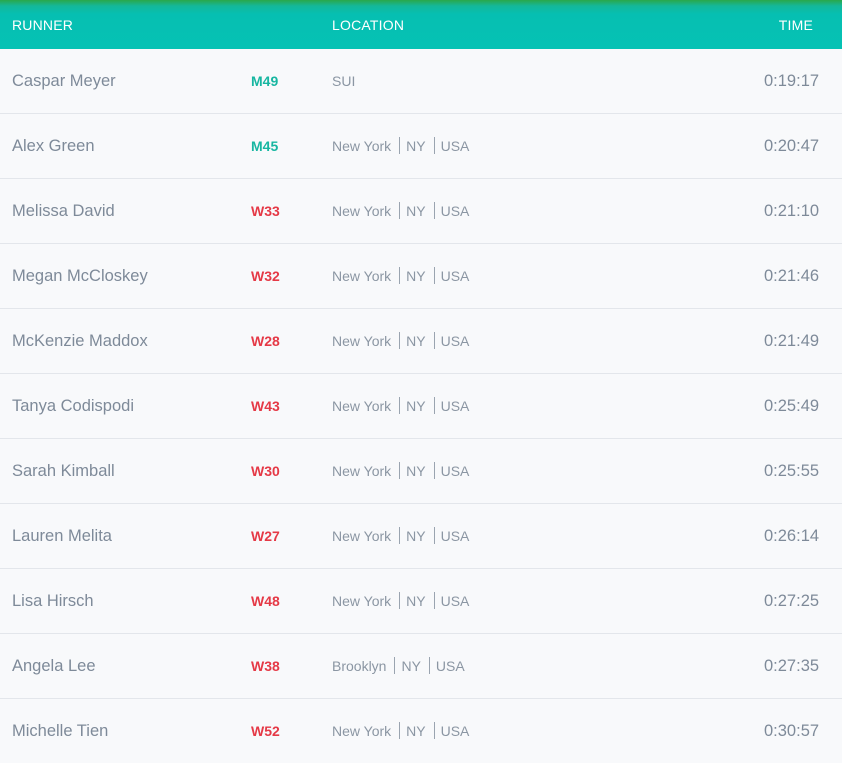 This screenshot has height=763, width=842. What do you see at coordinates (792, 666) in the screenshot?
I see `finish-time: 0:27:35` at bounding box center [792, 666].